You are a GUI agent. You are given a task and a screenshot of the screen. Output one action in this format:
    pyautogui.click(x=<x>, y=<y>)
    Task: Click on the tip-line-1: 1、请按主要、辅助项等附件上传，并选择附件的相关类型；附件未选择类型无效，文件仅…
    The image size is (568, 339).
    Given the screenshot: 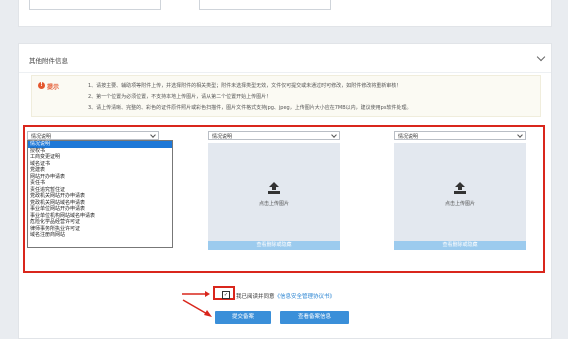 What is the action you would take?
    pyautogui.click(x=245, y=86)
    